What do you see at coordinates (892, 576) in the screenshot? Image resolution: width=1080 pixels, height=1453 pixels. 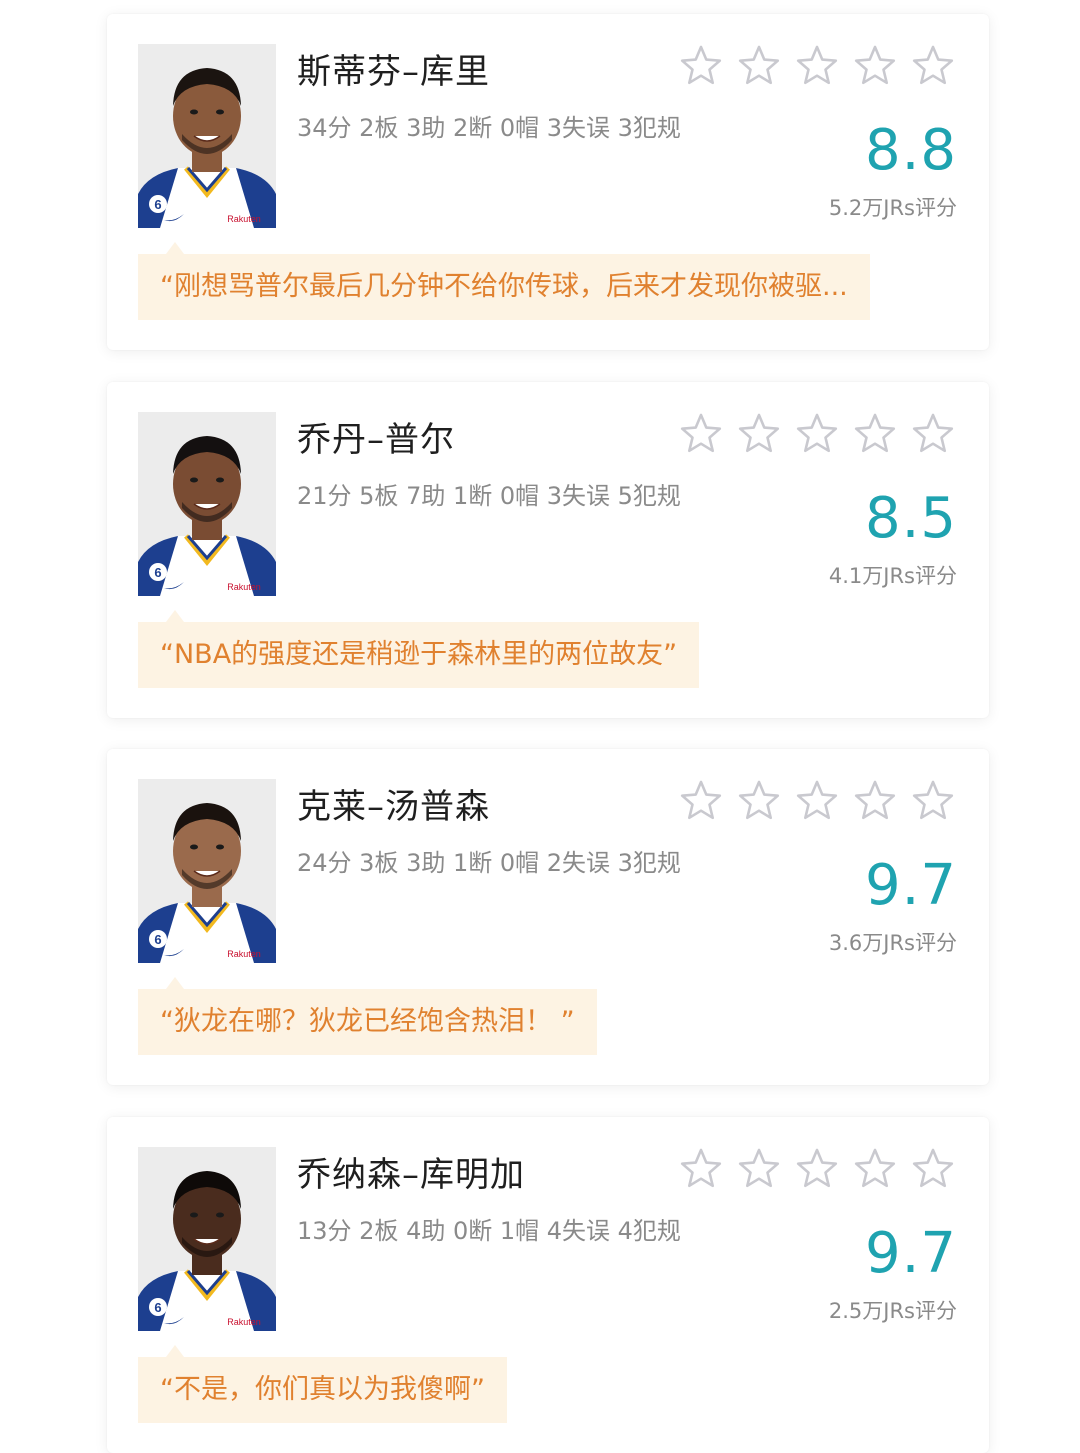 I see `vote-count: 4.1万JRs评分` at bounding box center [892, 576].